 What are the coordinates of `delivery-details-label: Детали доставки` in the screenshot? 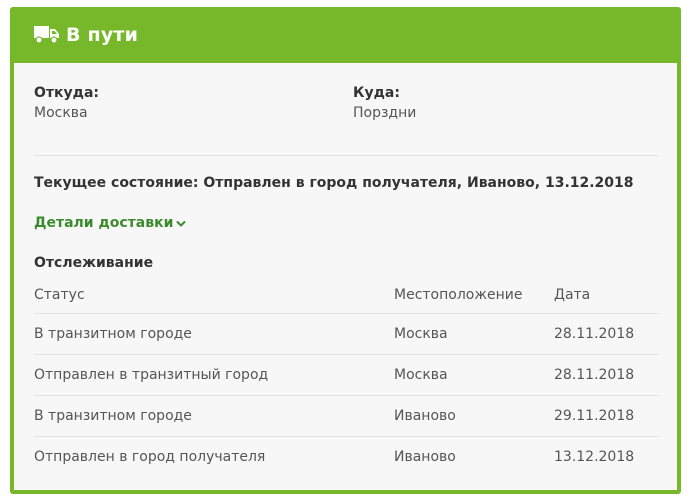 It's located at (104, 223).